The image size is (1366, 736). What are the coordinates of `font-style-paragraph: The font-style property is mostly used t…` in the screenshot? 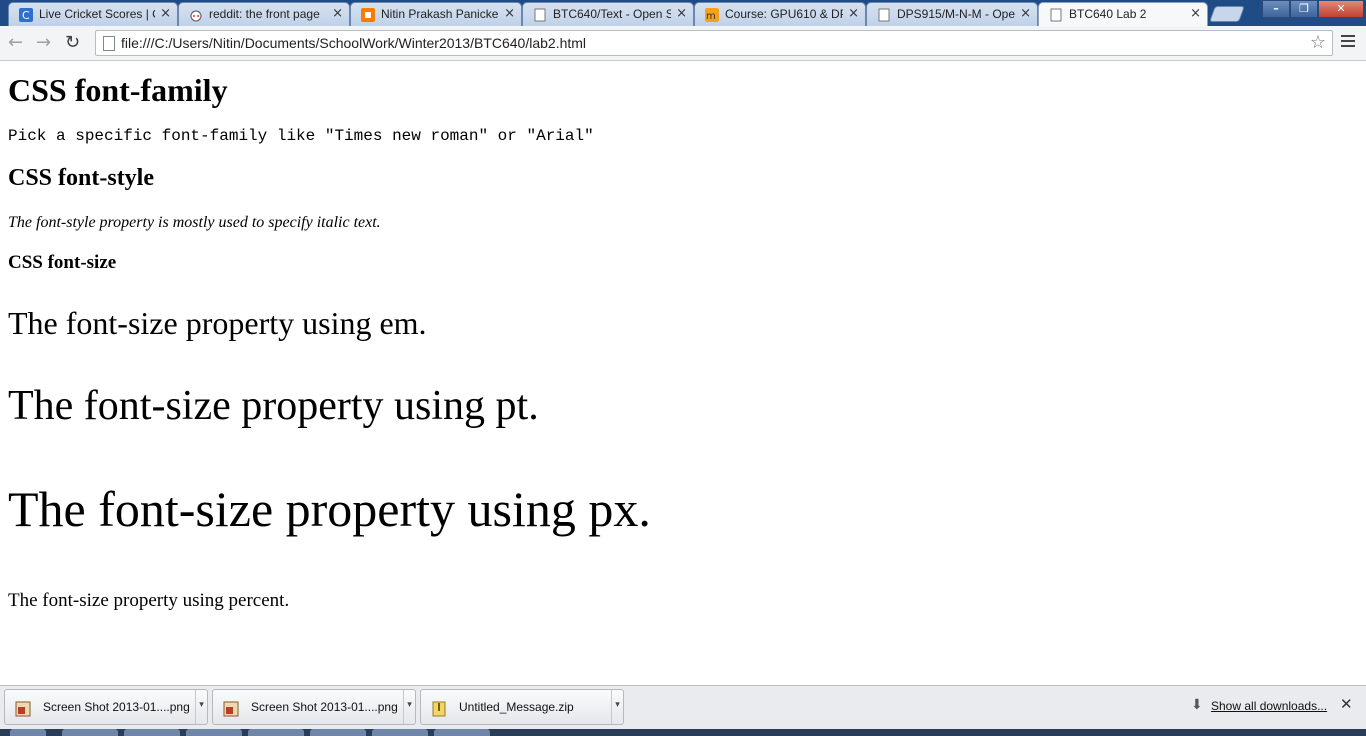 It's located at (194, 222).